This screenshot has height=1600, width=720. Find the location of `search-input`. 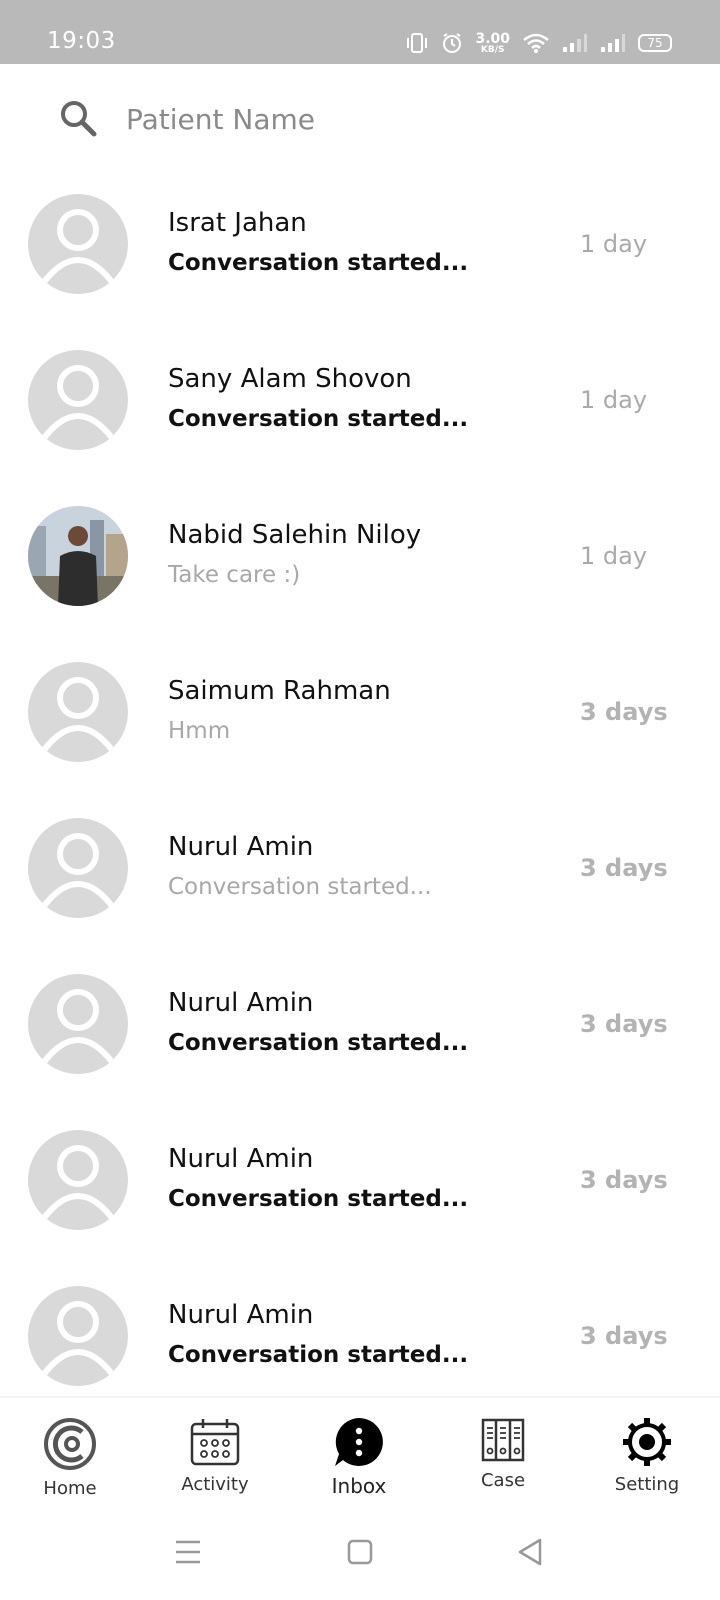

search-input is located at coordinates (396, 119).